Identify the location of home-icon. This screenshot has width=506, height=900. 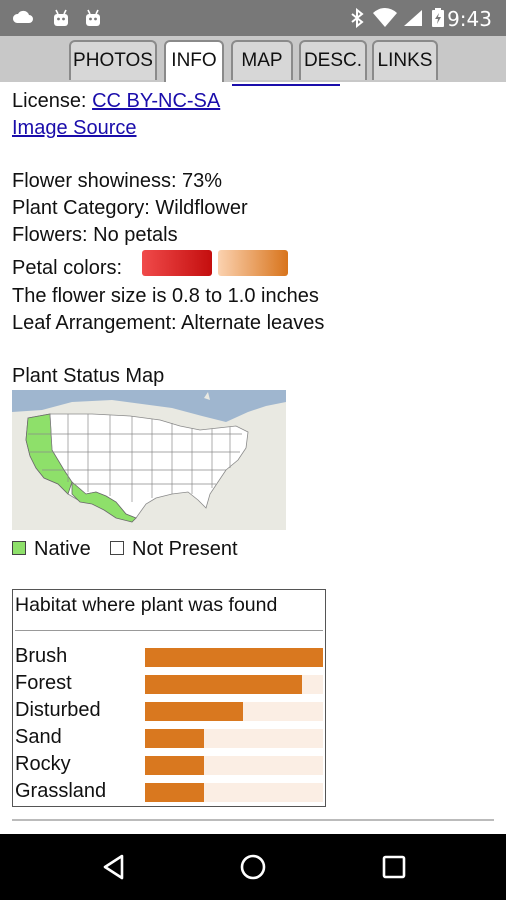
(253, 867).